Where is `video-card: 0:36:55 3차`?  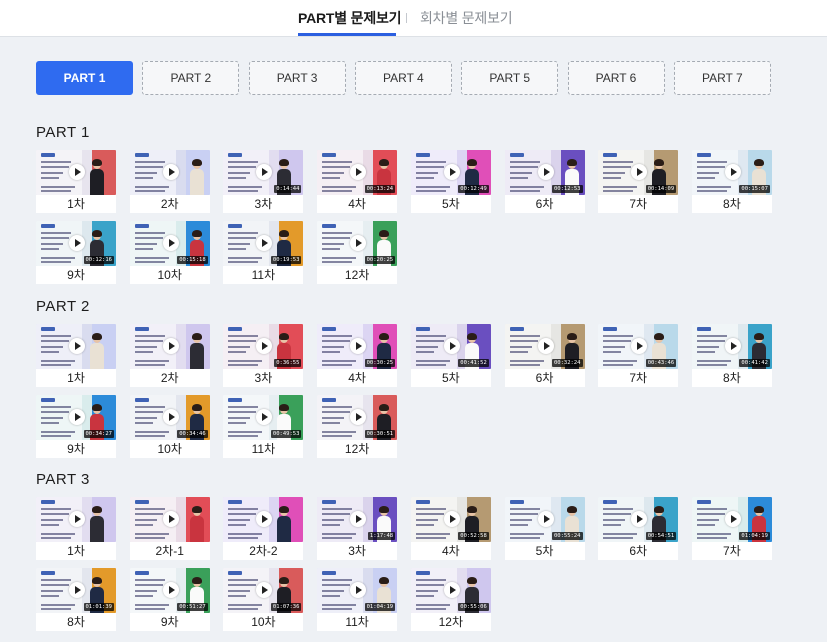 video-card: 0:36:55 3차 is located at coordinates (263, 355).